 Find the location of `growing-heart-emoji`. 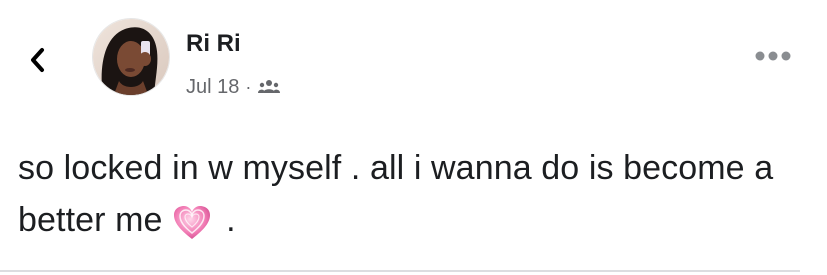

growing-heart-emoji is located at coordinates (192, 230).